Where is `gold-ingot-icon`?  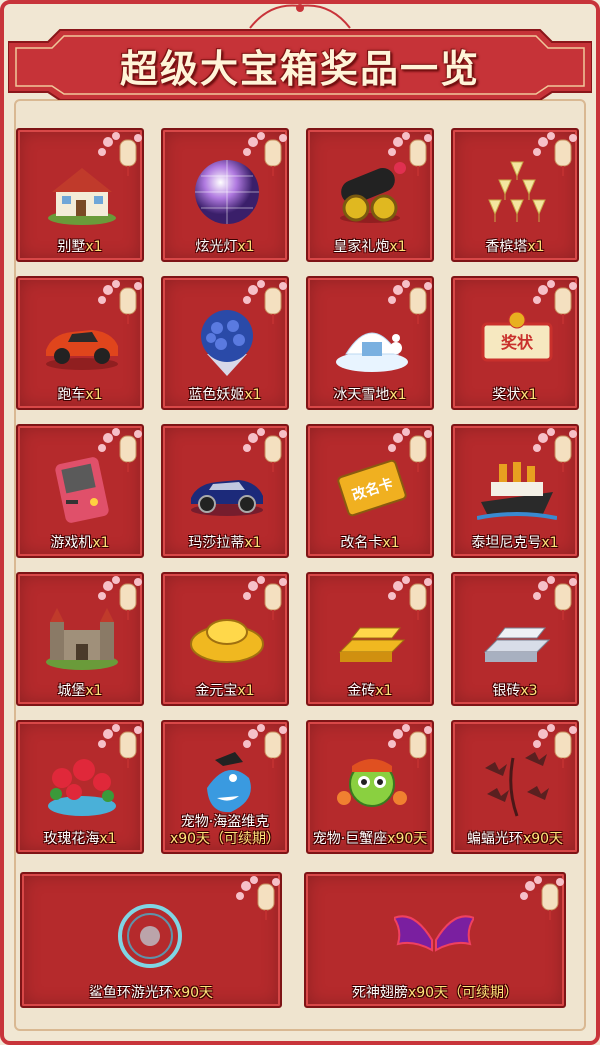 gold-ingot-icon is located at coordinates (227, 641).